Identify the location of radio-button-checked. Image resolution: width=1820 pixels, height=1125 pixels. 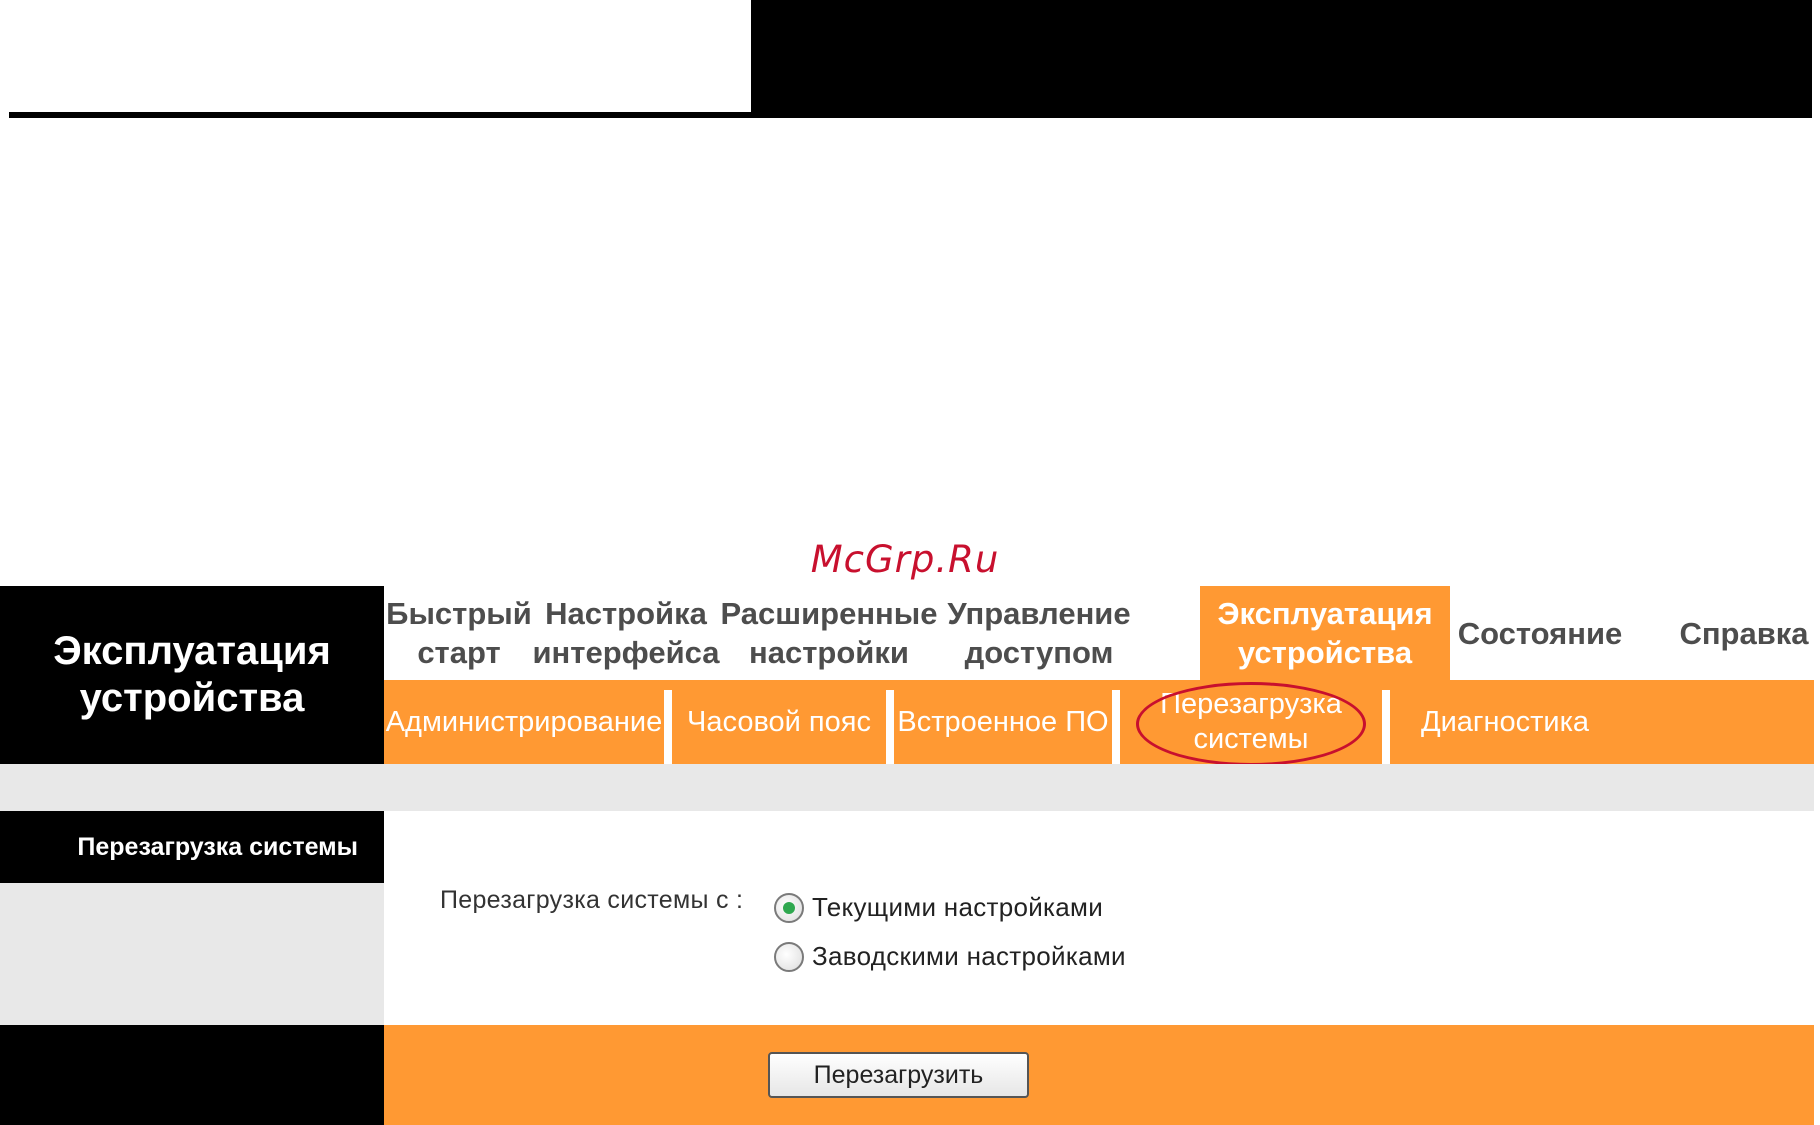
(789, 907).